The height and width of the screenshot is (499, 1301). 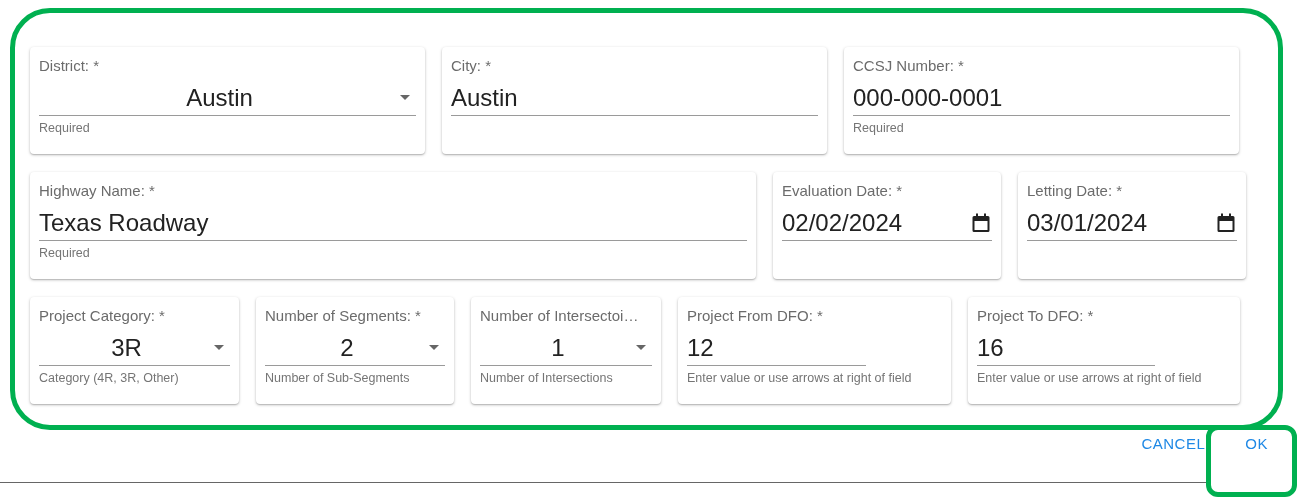 What do you see at coordinates (227, 96) in the screenshot?
I see `select-field: Austin` at bounding box center [227, 96].